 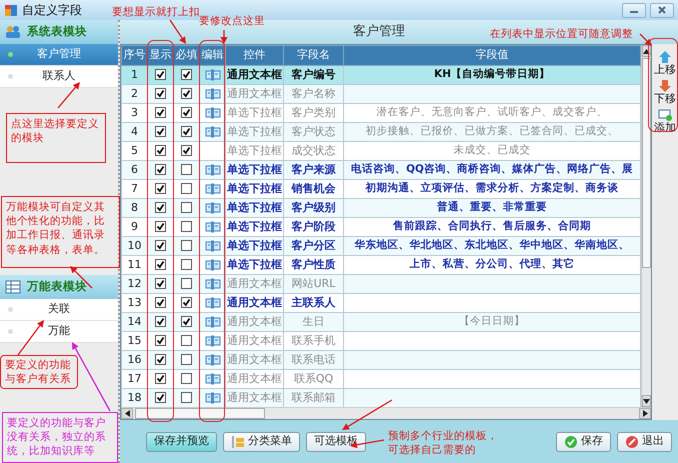 What do you see at coordinates (135, 208) in the screenshot?
I see `table-cell: 8` at bounding box center [135, 208].